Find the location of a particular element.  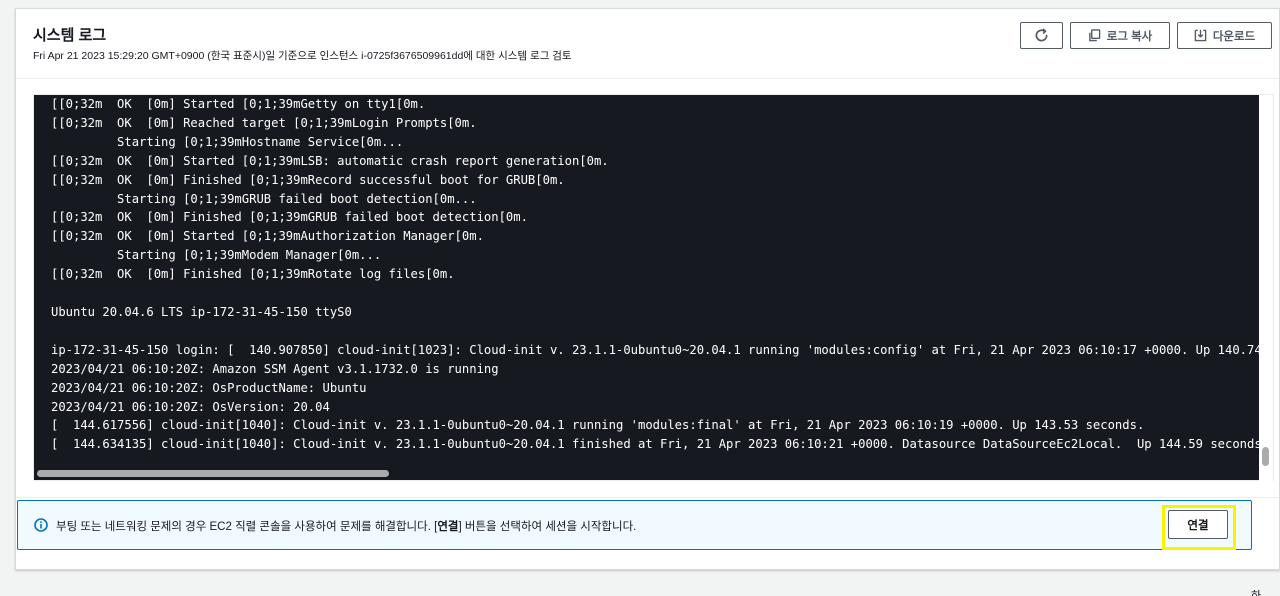

download-label: 다운로드 is located at coordinates (1234, 36).